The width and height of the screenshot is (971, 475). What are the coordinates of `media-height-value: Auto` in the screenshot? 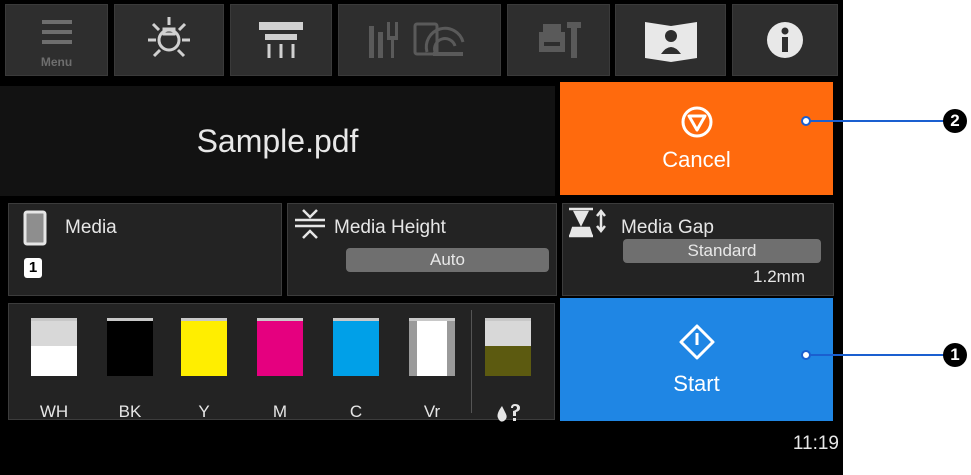 It's located at (447, 260).